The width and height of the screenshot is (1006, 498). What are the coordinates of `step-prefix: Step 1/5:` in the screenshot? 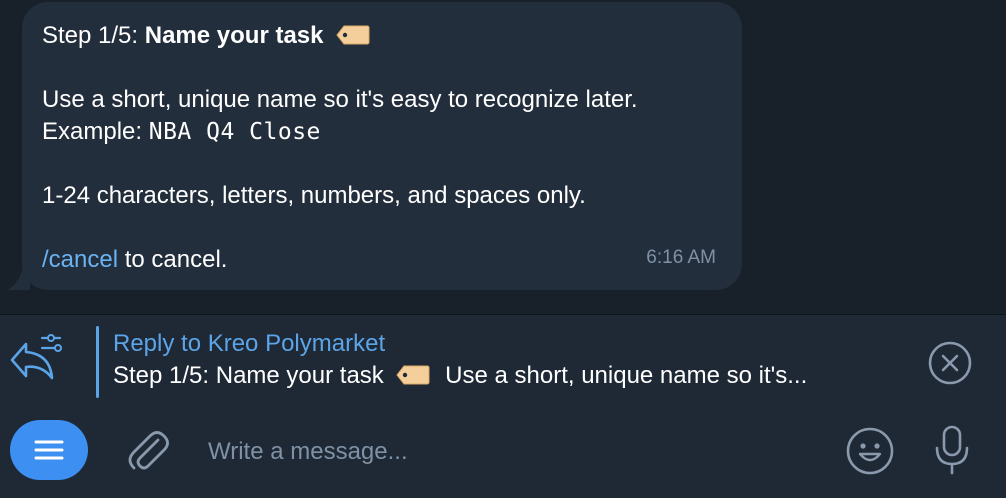 It's located at (93, 35).